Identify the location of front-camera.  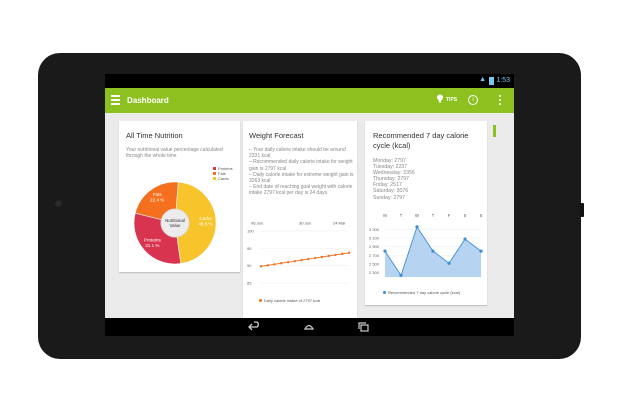
(58, 203).